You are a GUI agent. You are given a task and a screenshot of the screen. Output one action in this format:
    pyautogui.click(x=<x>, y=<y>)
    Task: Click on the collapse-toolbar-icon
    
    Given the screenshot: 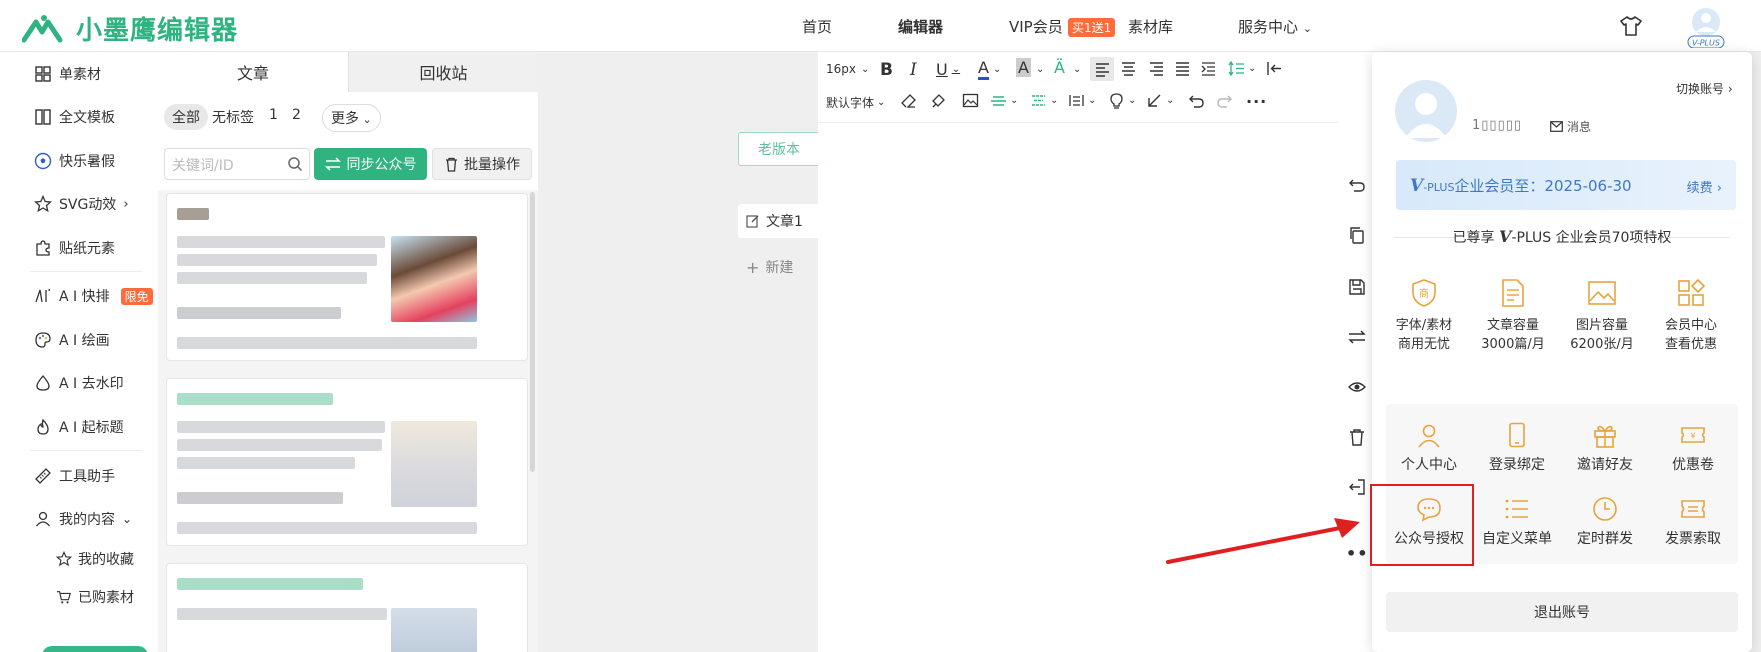 What is the action you would take?
    pyautogui.click(x=1274, y=68)
    